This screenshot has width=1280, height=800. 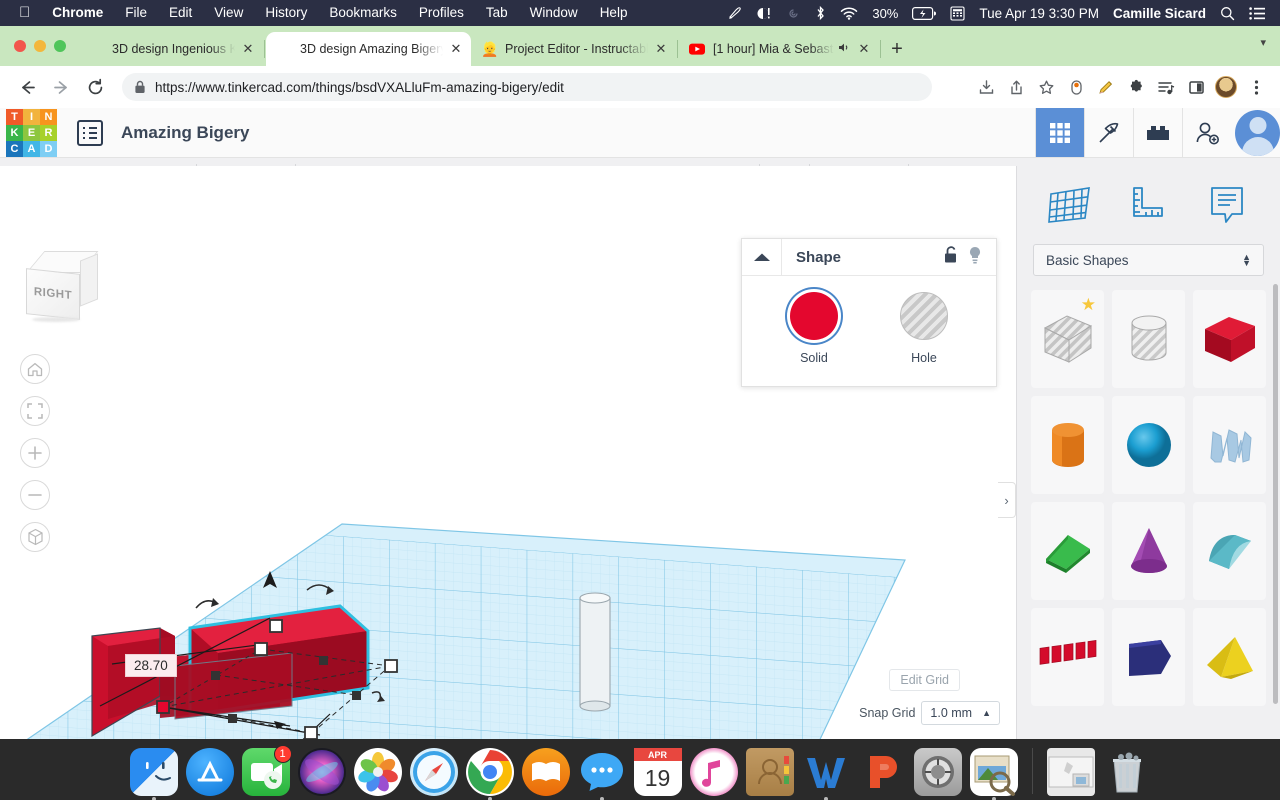 What do you see at coordinates (53, 294) in the screenshot?
I see `view-cube-front-face: RIGHT` at bounding box center [53, 294].